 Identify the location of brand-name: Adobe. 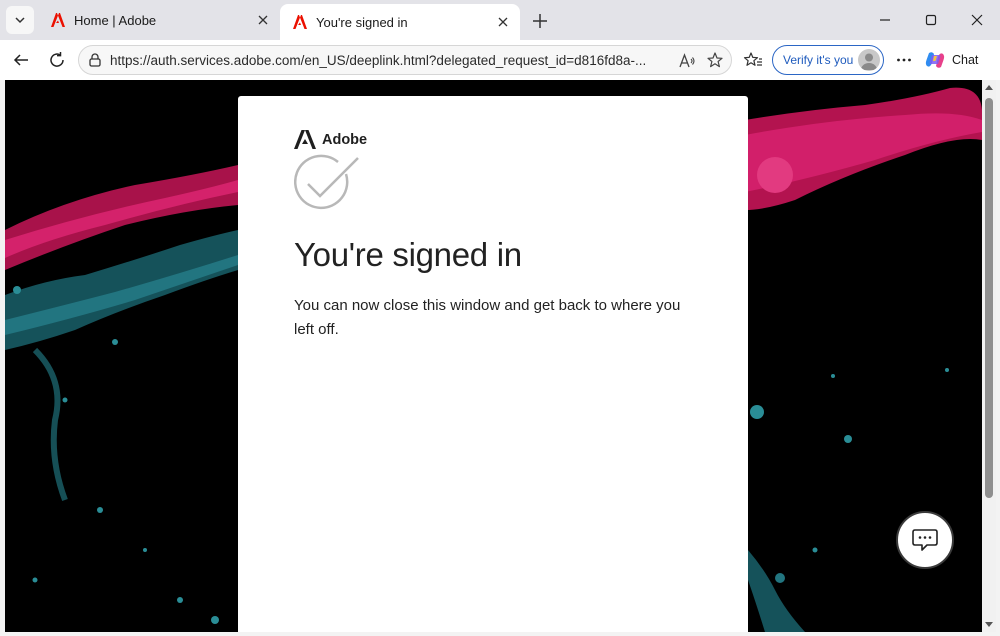
(345, 139).